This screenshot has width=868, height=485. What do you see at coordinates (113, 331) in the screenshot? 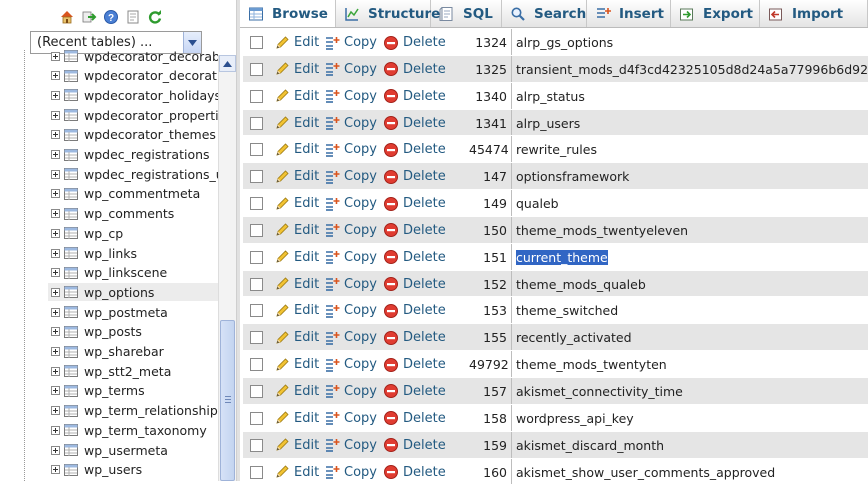
I see `tree-item-label: wp_posts` at bounding box center [113, 331].